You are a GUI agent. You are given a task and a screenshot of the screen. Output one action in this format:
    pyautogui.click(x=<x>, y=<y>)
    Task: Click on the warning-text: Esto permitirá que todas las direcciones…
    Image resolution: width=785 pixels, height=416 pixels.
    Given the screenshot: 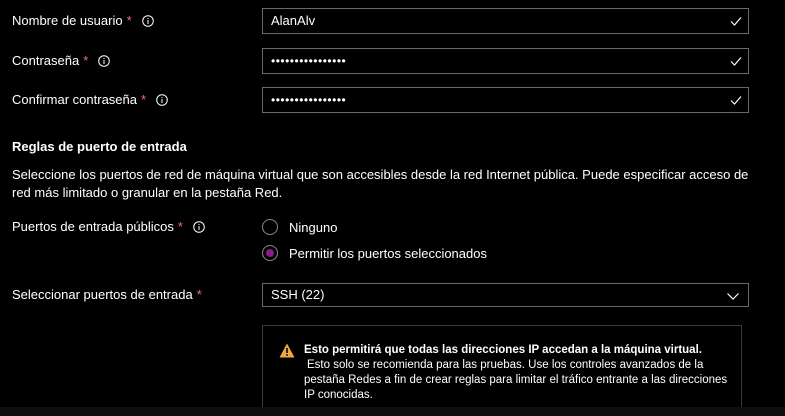 What is the action you would take?
    pyautogui.click(x=516, y=373)
    